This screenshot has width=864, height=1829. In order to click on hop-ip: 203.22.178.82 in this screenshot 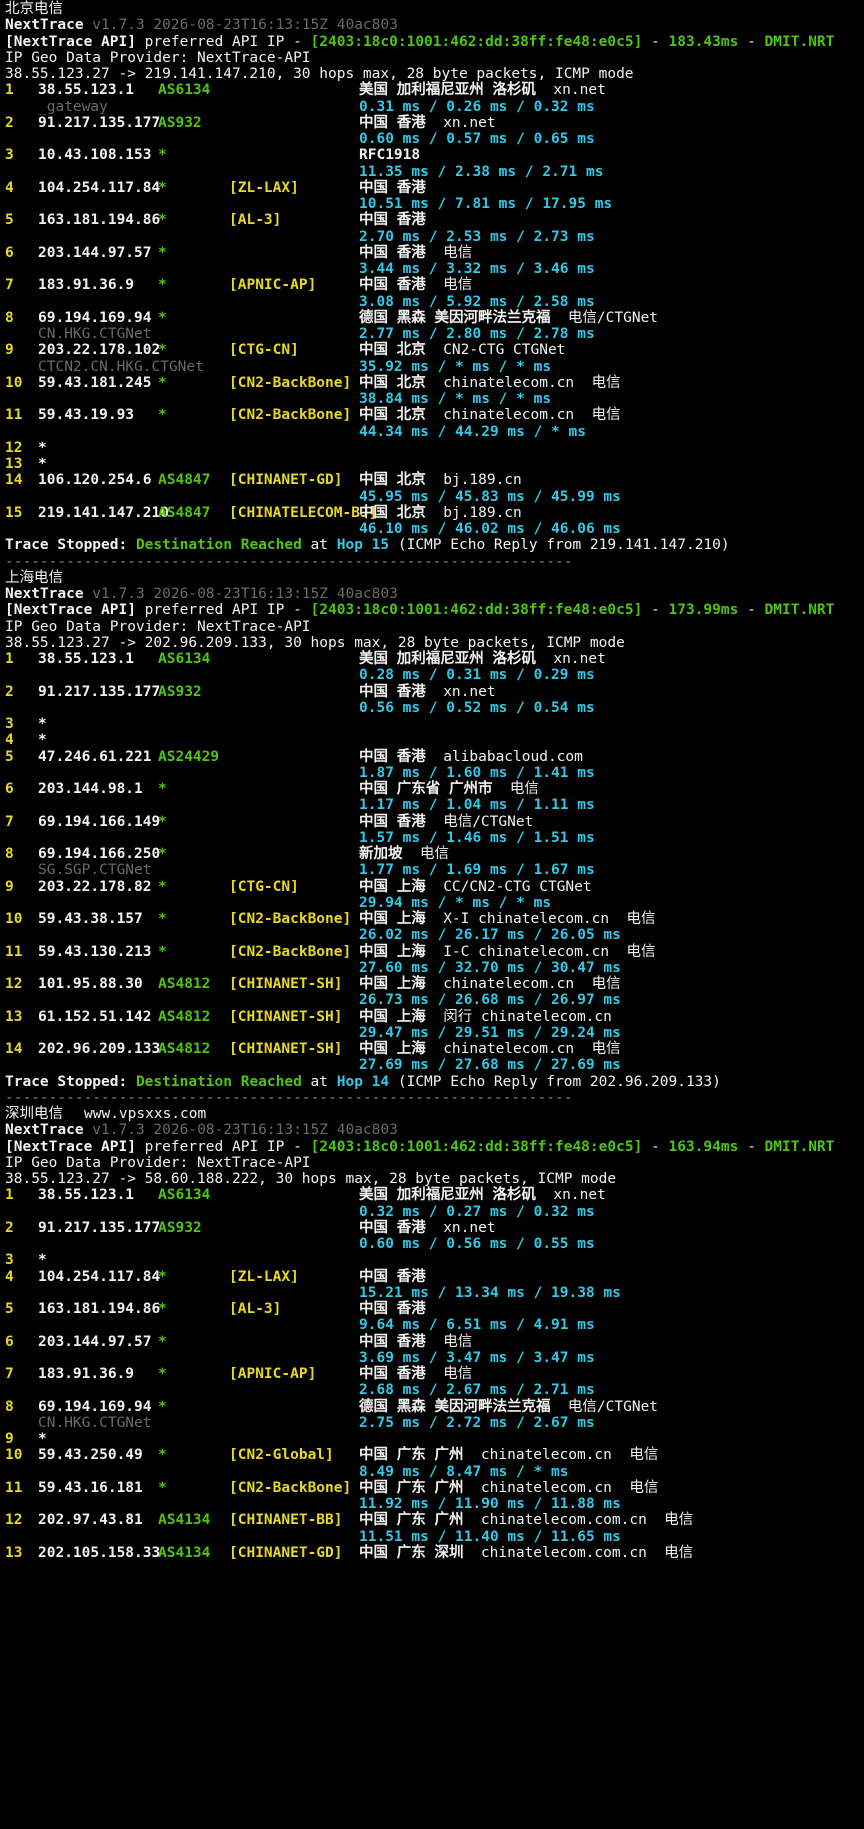, I will do `click(95, 886)`.